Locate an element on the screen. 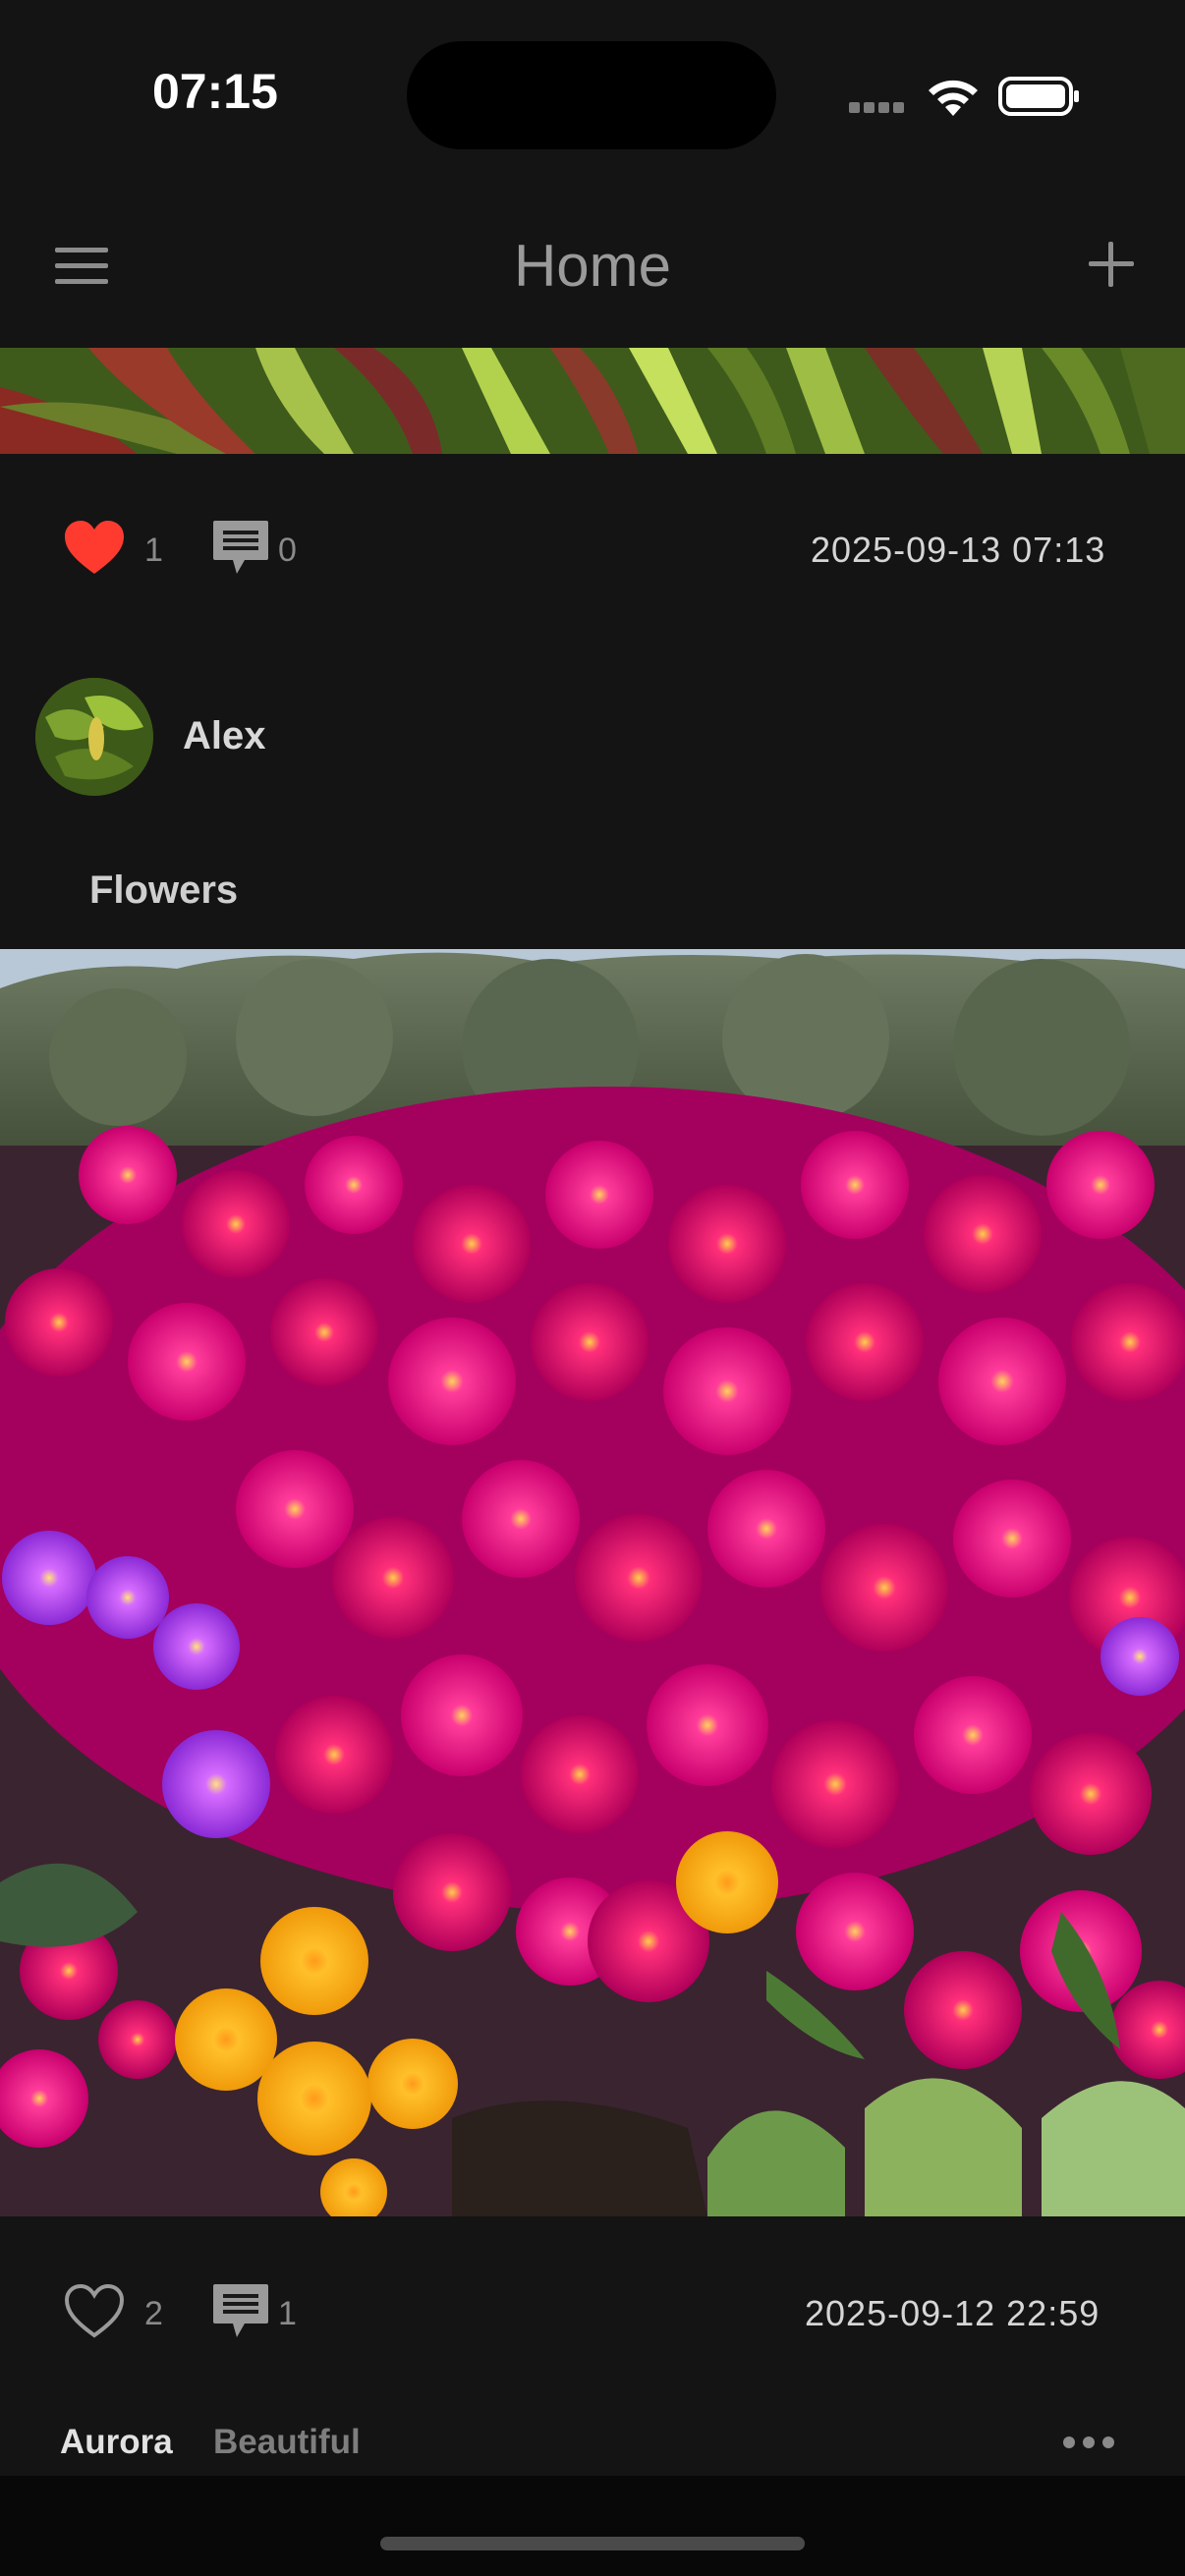 Image resolution: width=1185 pixels, height=2576 pixels. page-title: Home is located at coordinates (592, 266).